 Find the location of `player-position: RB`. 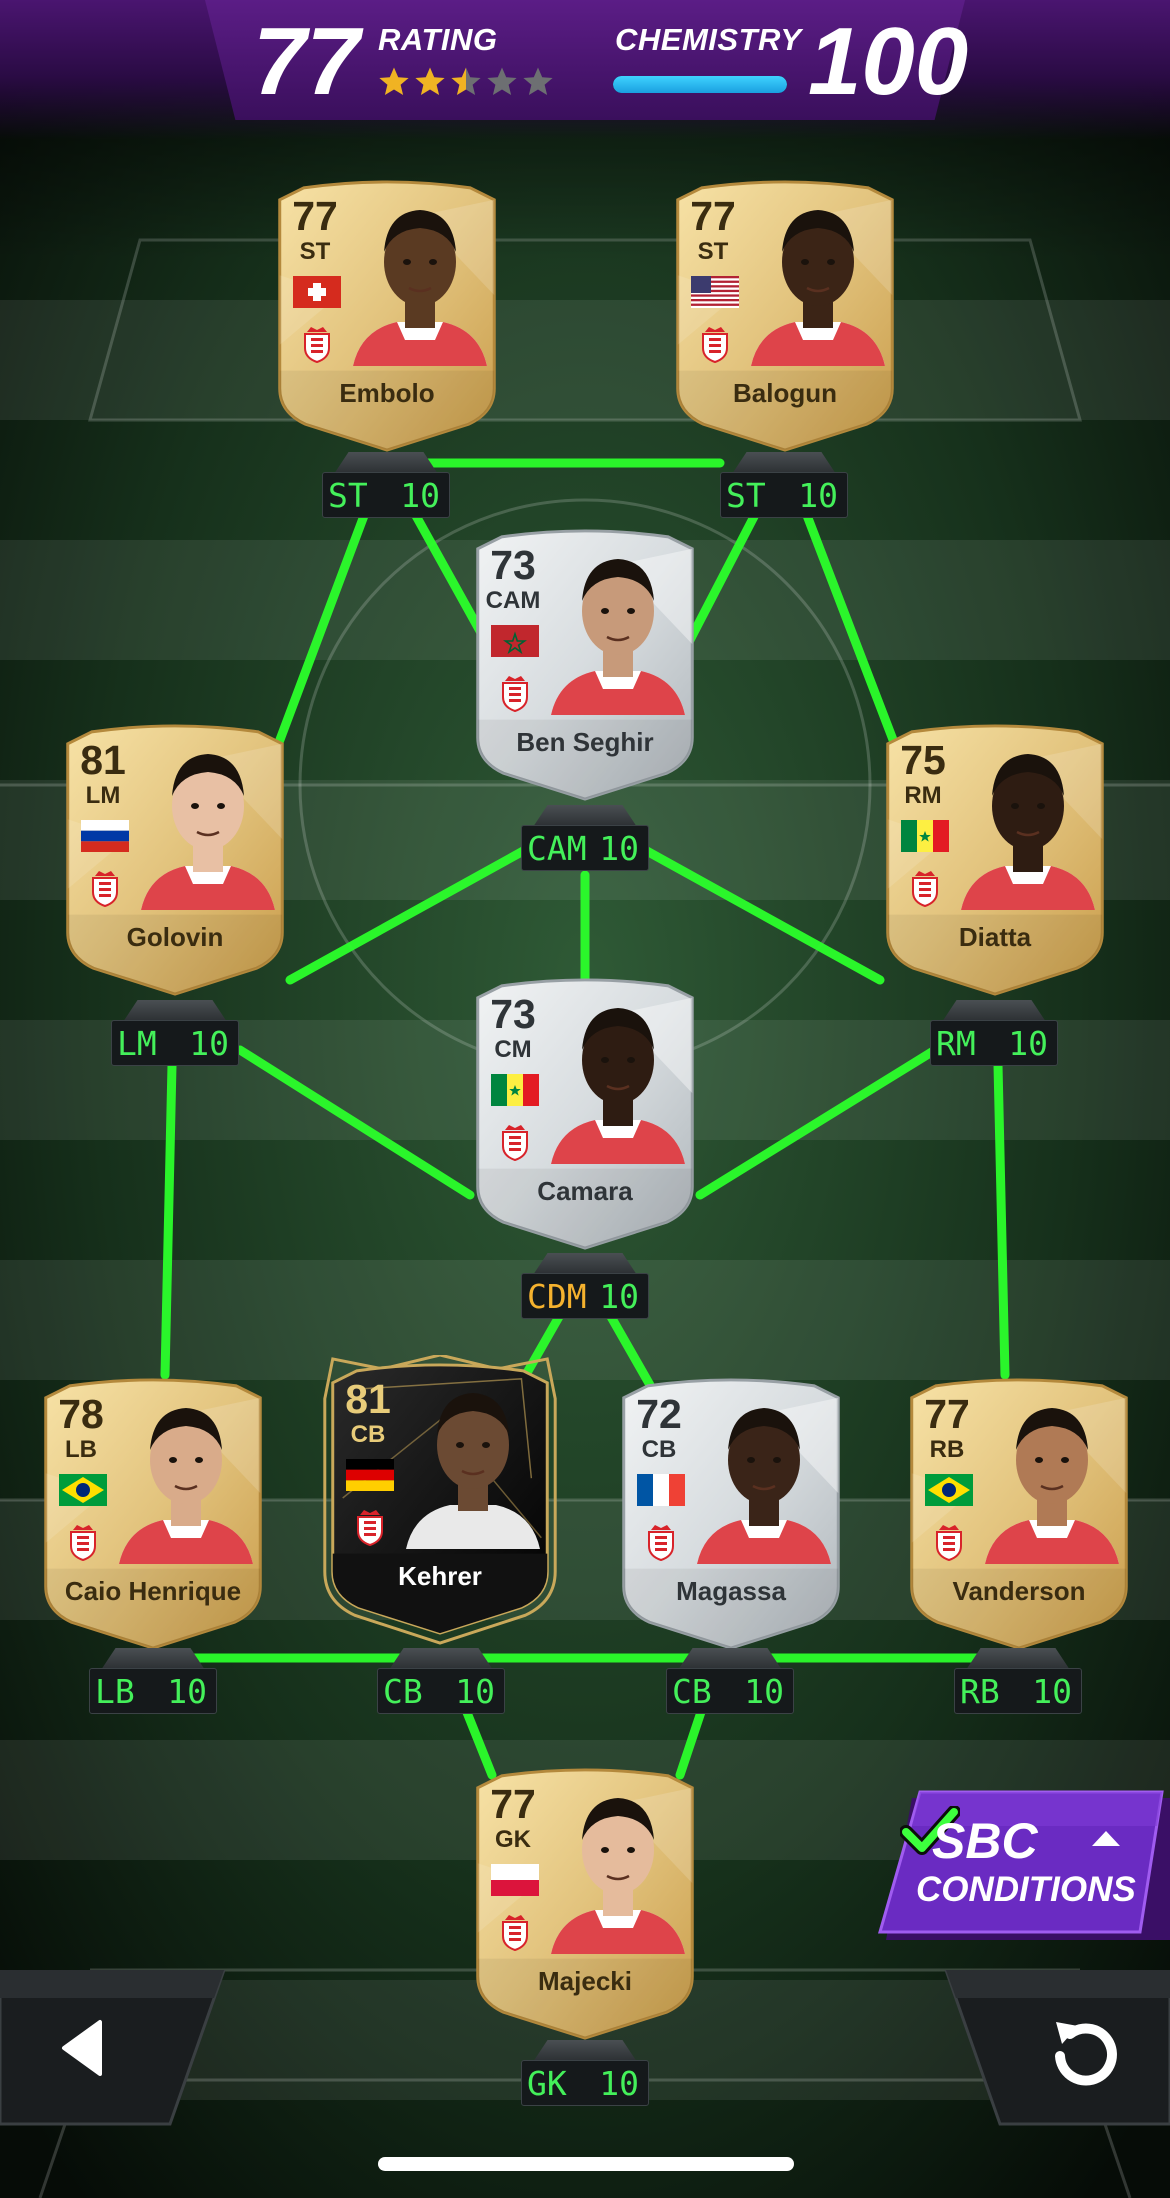

player-position: RB is located at coordinates (947, 1449).